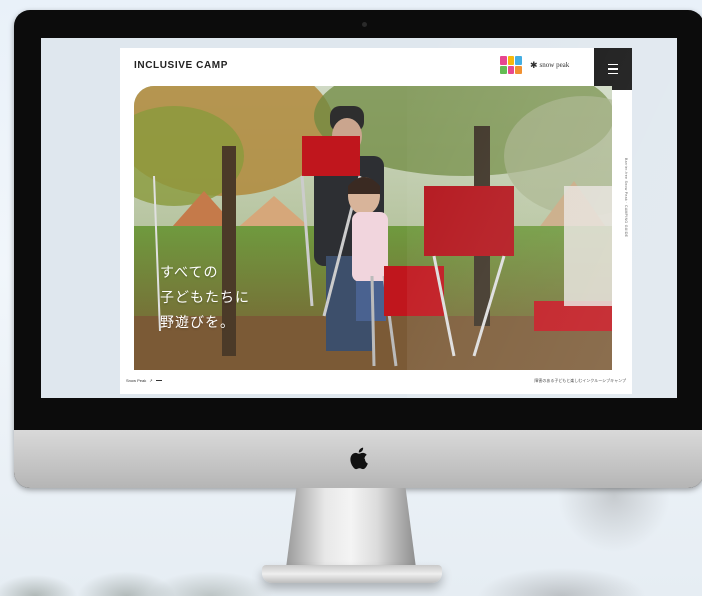  What do you see at coordinates (364, 24) in the screenshot?
I see `camera-dot` at bounding box center [364, 24].